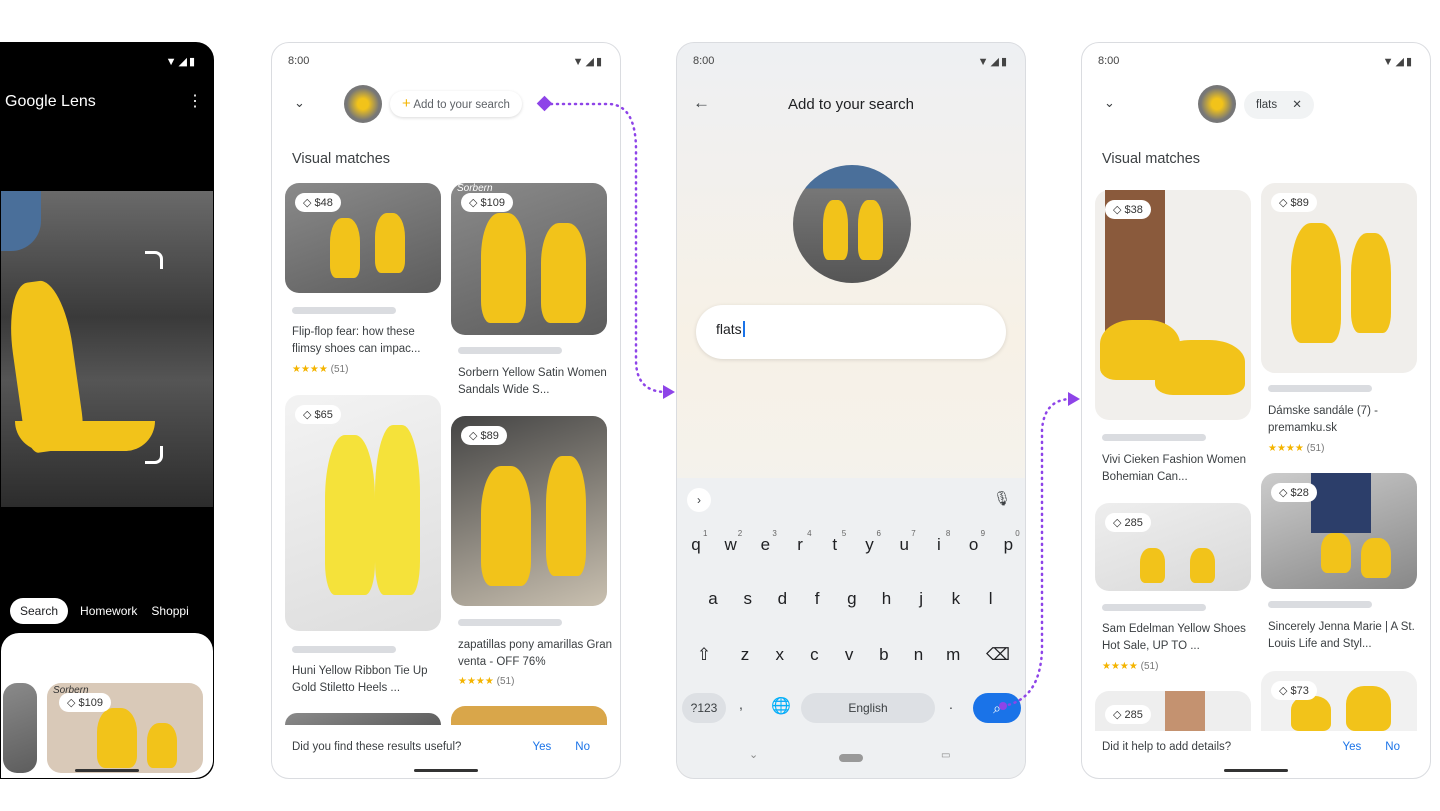 This screenshot has width=1440, height=811. Describe the element at coordinates (753, 754) in the screenshot. I see `hide-keyboard-icon: ⌄` at that location.